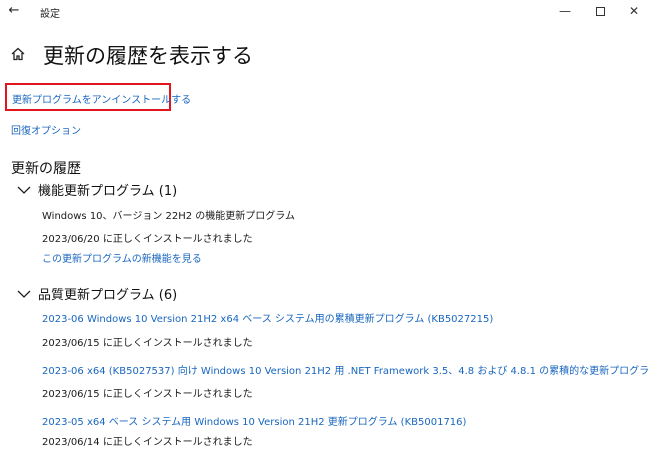  I want to click on back-arrow-icon: ←, so click(14, 11).